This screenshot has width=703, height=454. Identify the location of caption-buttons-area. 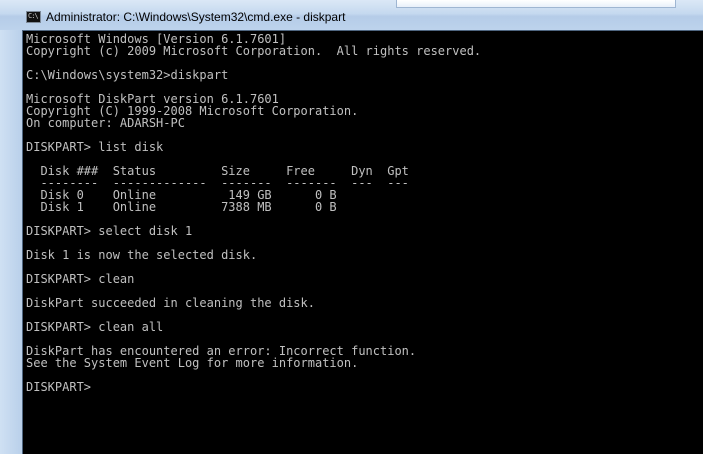
(536, 4).